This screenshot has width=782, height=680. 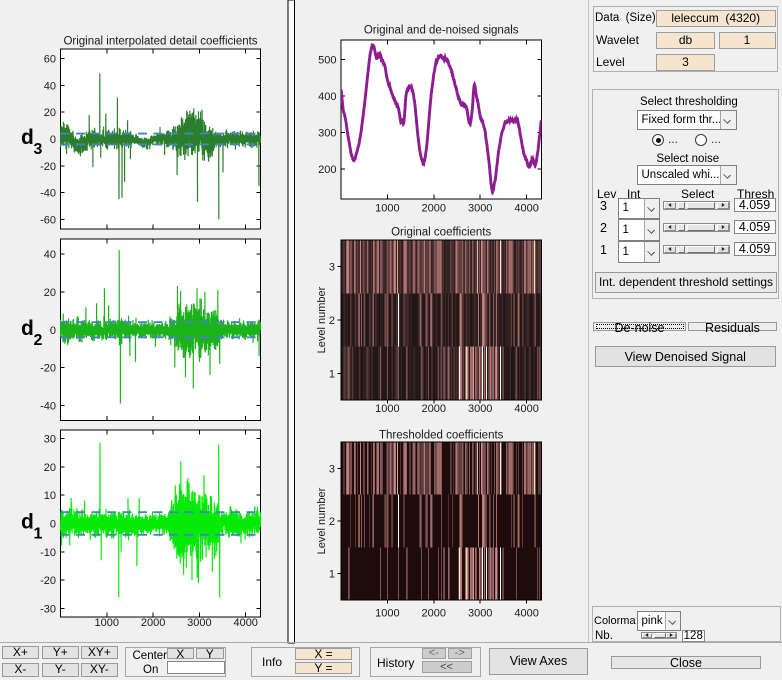 I want to click on svg-text: 500, so click(x=327, y=60).